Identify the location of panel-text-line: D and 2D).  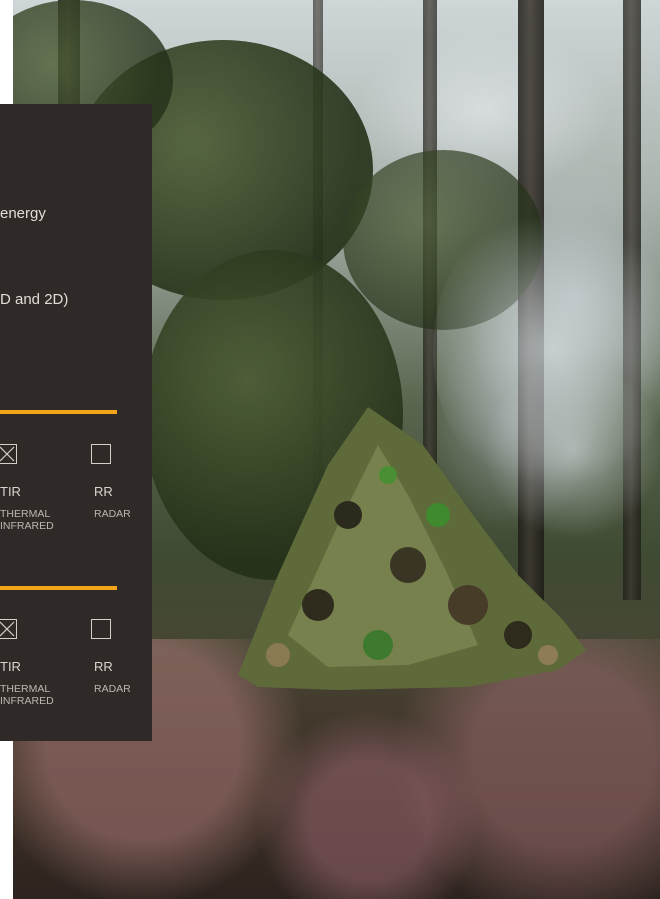
(34, 299).